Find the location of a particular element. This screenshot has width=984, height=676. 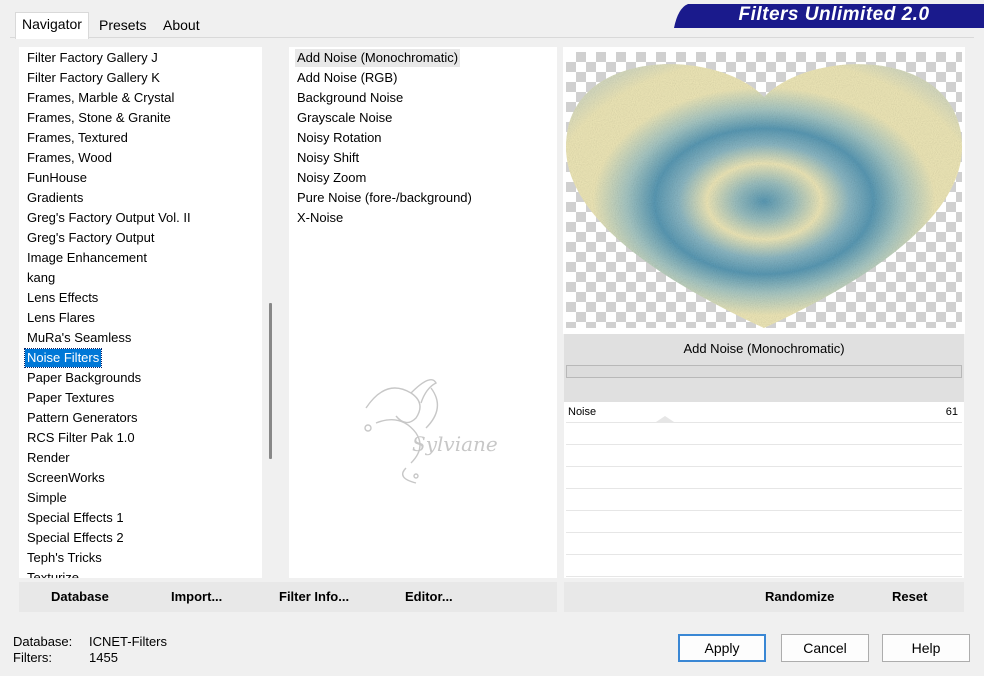

progress-bar is located at coordinates (764, 371).